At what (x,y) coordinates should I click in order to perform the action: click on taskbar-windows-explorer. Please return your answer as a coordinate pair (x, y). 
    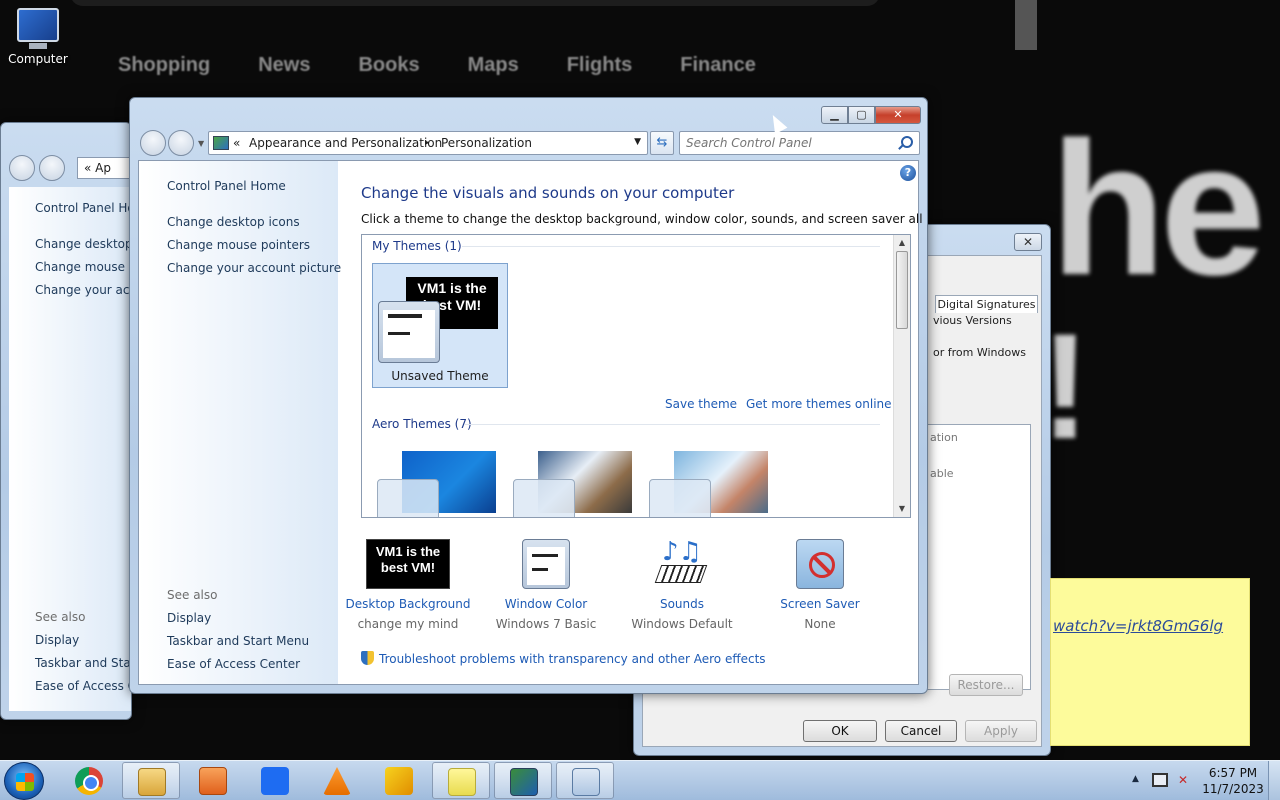
    Looking at the image, I should click on (151, 780).